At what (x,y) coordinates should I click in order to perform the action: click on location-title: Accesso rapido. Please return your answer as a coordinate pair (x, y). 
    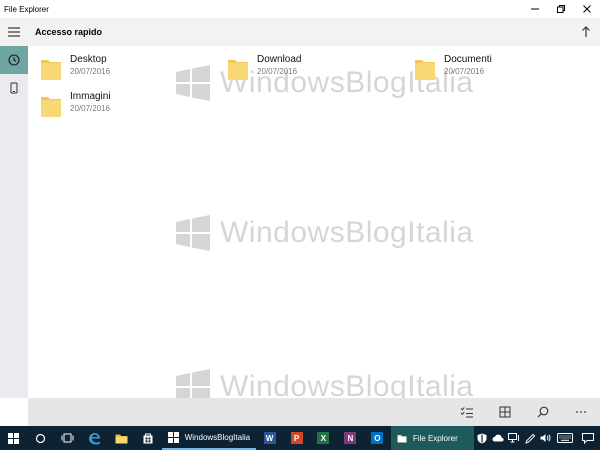
    Looking at the image, I should click on (69, 32).